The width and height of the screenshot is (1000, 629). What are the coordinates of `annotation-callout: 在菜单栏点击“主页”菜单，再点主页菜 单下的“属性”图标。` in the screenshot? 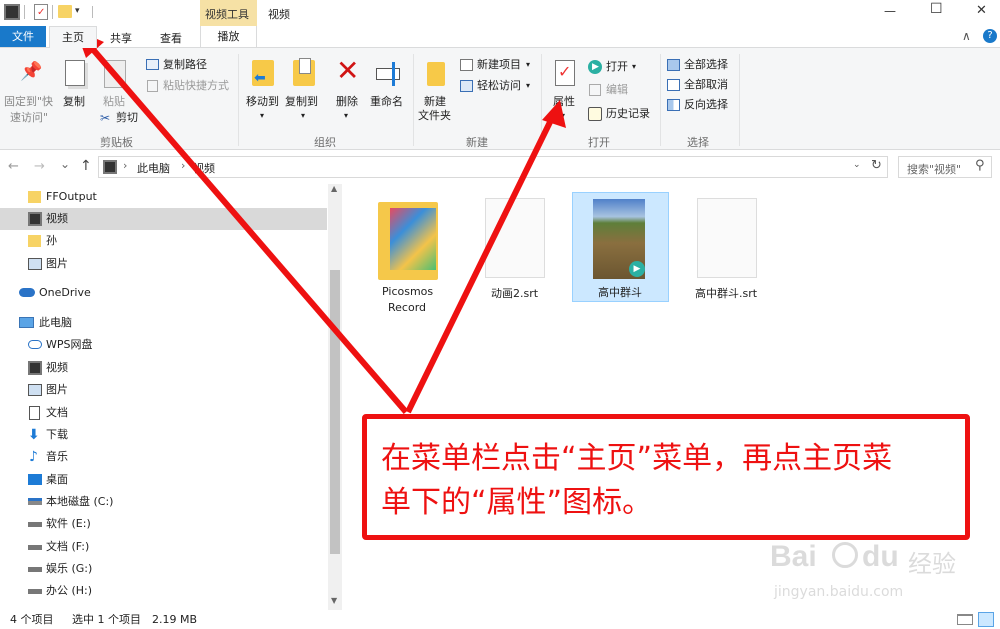 It's located at (666, 477).